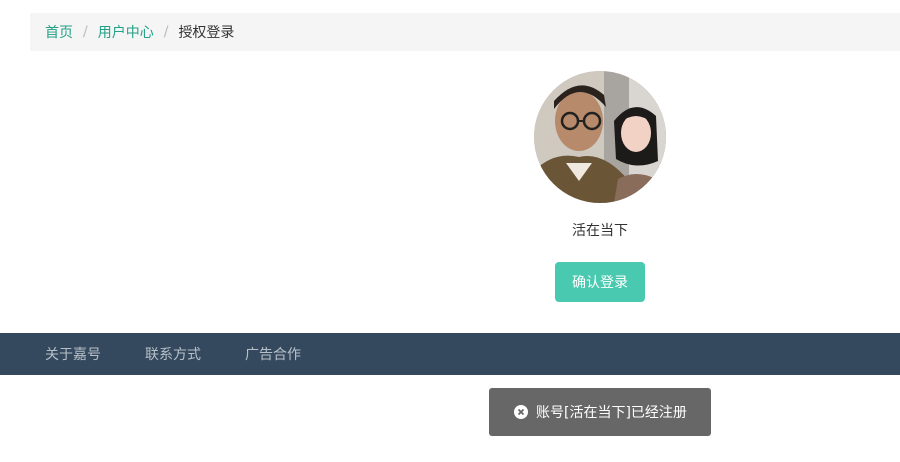 This screenshot has height=462, width=900. What do you see at coordinates (59, 32) in the screenshot?
I see `breadcrumb-home-link: 首页` at bounding box center [59, 32].